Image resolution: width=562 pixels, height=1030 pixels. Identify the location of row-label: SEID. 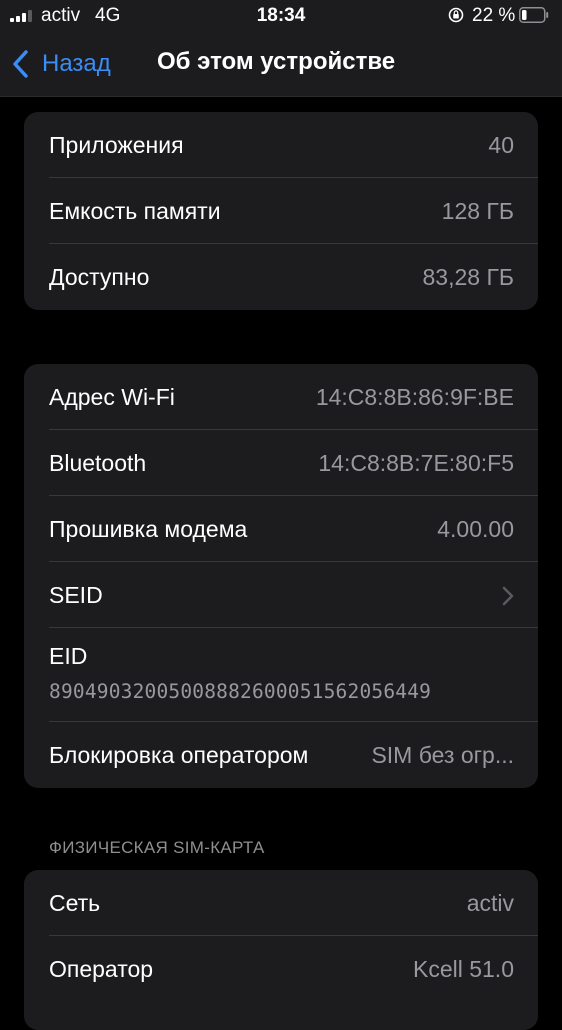
(76, 595).